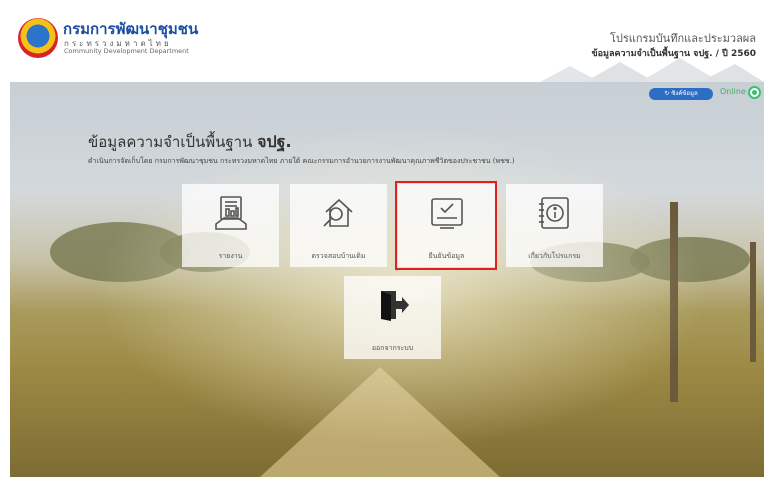  Describe the element at coordinates (338, 256) in the screenshot. I see `menu-label-house-check: ตรวจสอบบ้านเดิม` at that location.